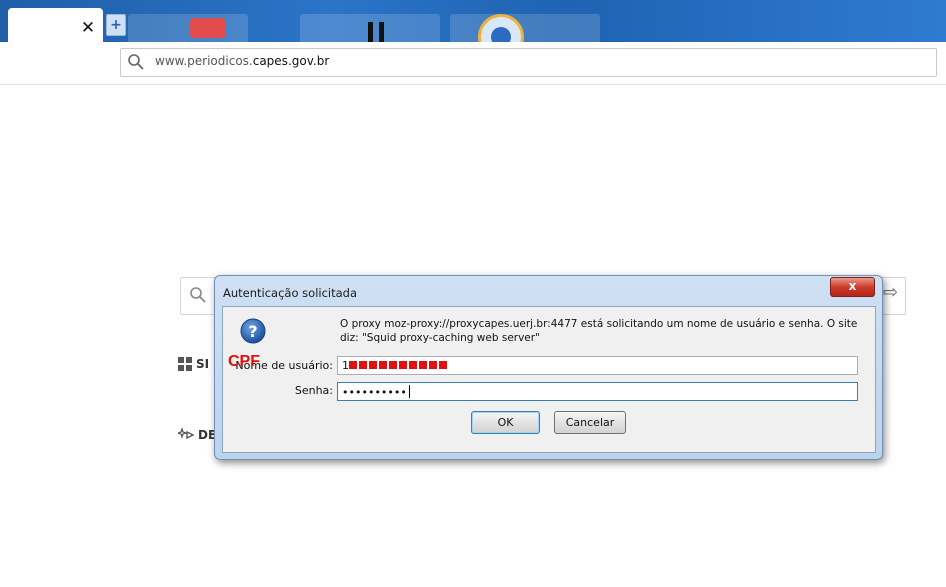  Describe the element at coordinates (597, 365) in the screenshot. I see `username-field: 1` at that location.